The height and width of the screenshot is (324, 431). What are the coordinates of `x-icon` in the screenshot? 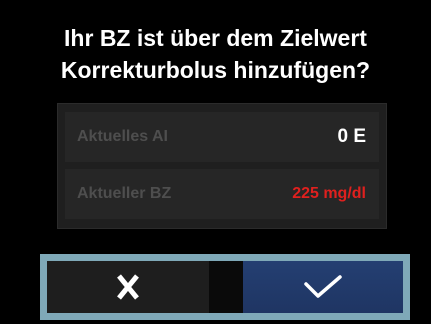 It's located at (128, 287).